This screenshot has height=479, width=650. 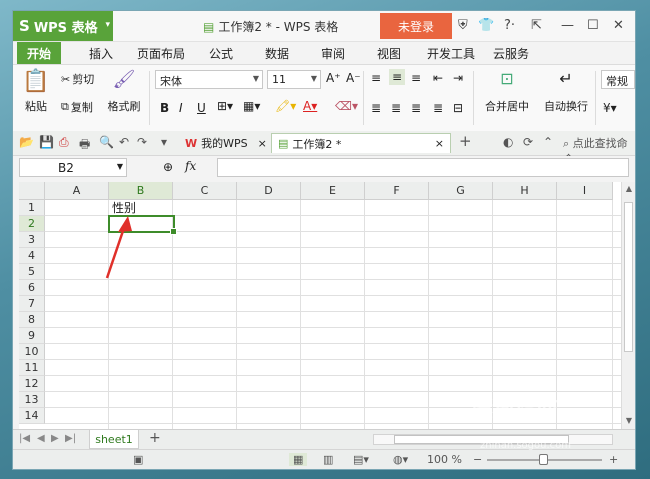 I want to click on watermark-logo: 搜狗指南, so click(x=514, y=410).